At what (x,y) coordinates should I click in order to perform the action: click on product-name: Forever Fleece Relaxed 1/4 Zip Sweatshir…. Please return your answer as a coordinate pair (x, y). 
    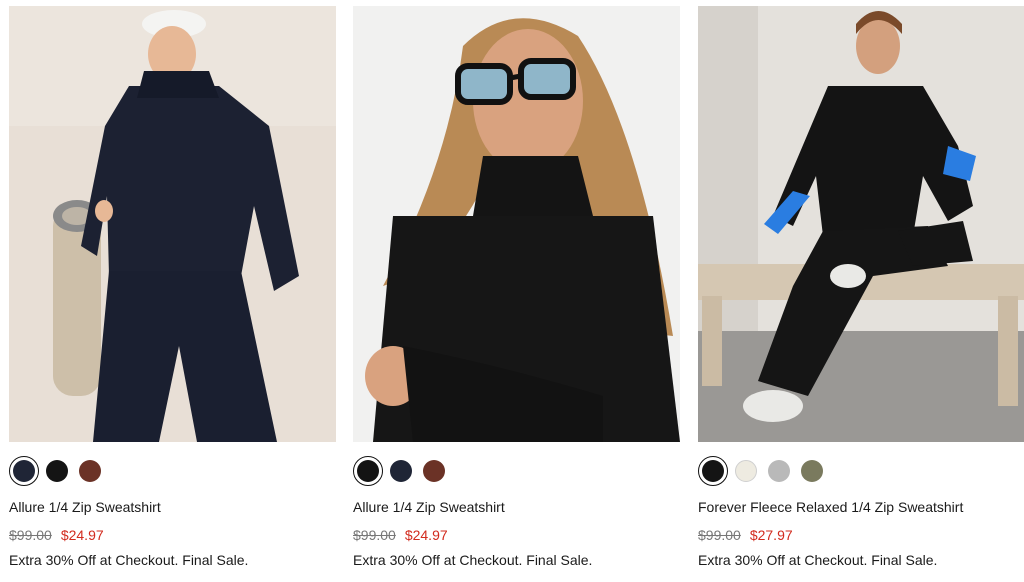
    Looking at the image, I should click on (830, 507).